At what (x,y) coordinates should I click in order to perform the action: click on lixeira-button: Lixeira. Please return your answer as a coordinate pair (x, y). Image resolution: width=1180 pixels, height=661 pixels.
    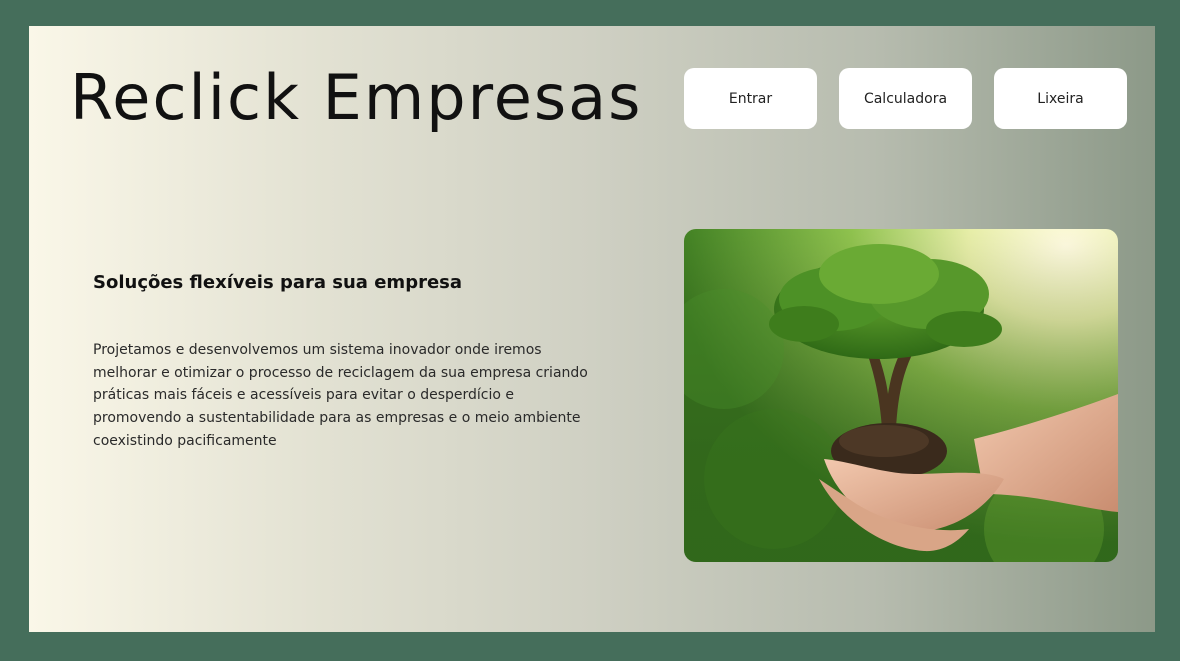
    Looking at the image, I should click on (1060, 98).